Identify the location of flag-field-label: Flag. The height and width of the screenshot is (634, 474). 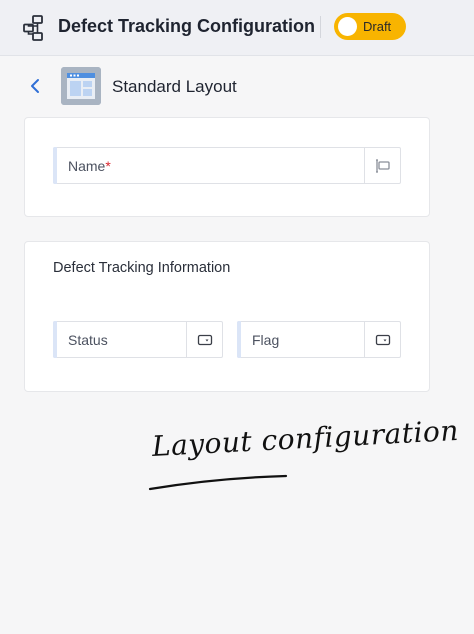
(266, 340).